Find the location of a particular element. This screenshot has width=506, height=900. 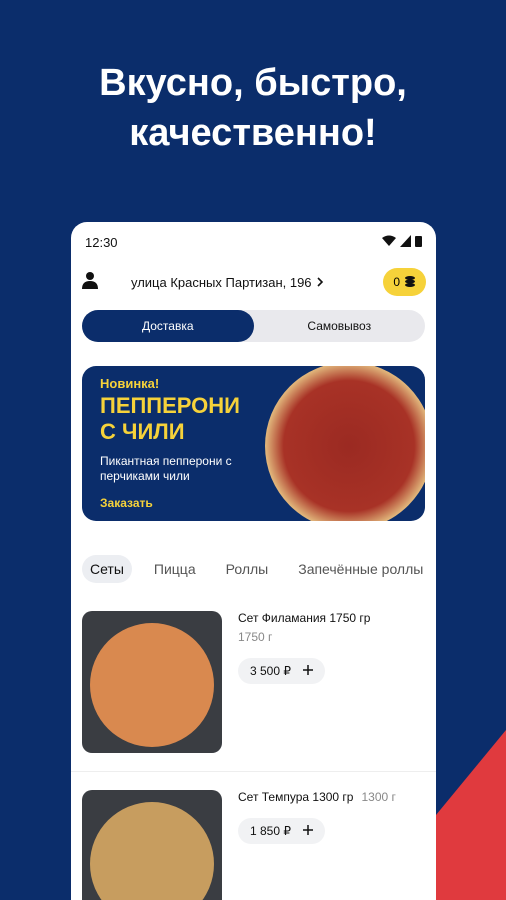

app-header: улица Красных Партизан, 196 0 is located at coordinates (253, 282).